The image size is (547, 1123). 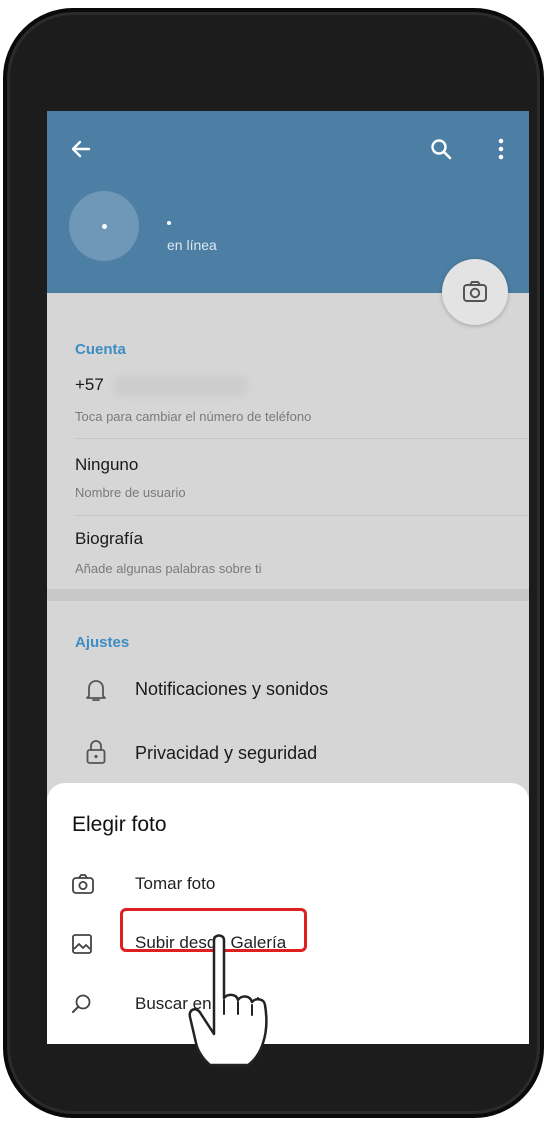 I want to click on sheet-title: Elegir foto, so click(x=119, y=824).